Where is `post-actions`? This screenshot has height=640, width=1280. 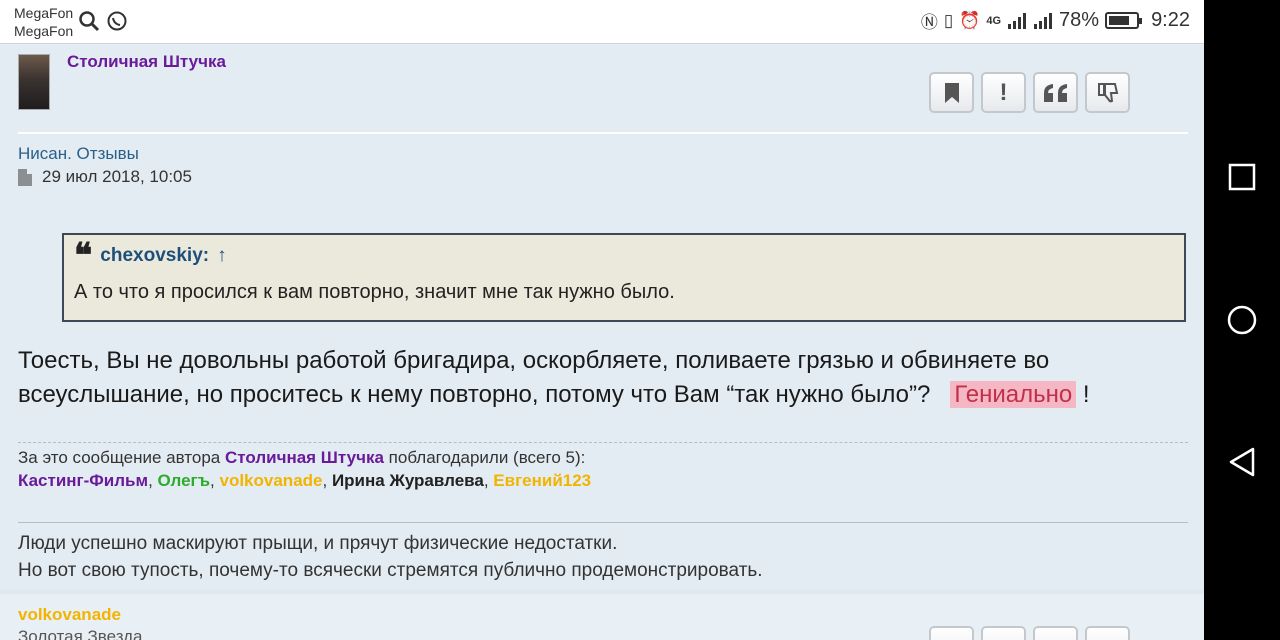 post-actions is located at coordinates (1029, 633).